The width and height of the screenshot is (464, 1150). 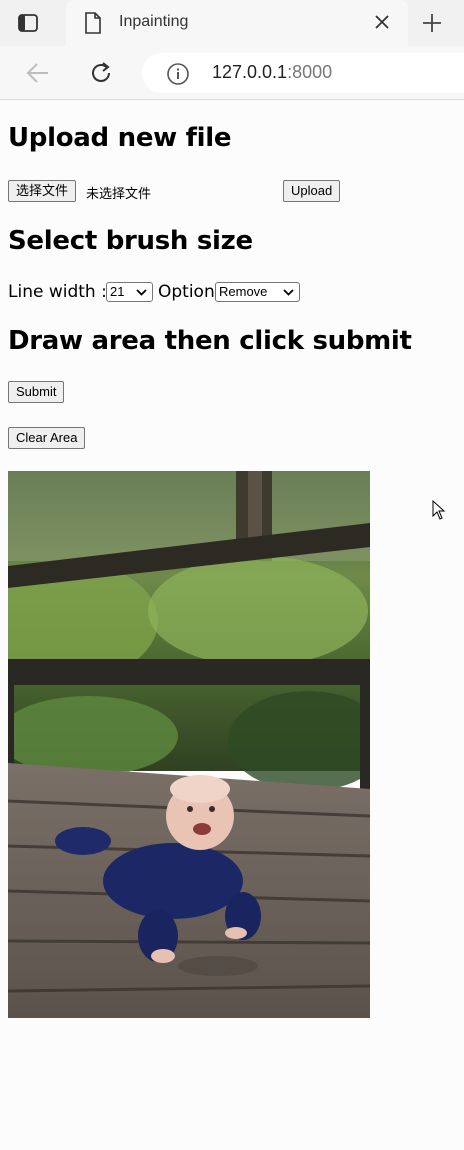 I want to click on option-label: Option, so click(x=186, y=292).